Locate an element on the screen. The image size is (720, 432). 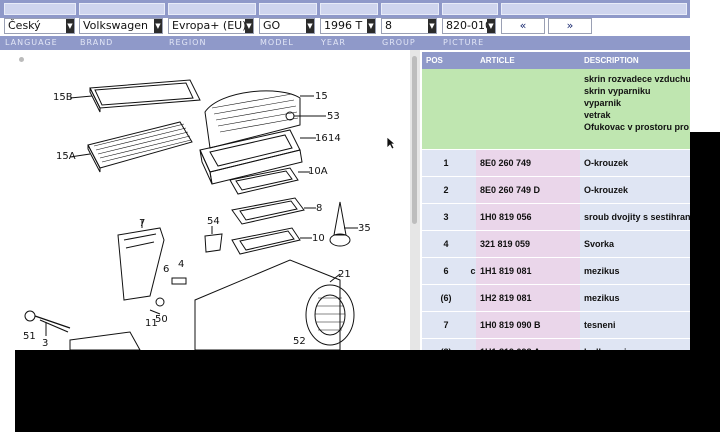
part-15-grille is located at coordinates (259, 119).